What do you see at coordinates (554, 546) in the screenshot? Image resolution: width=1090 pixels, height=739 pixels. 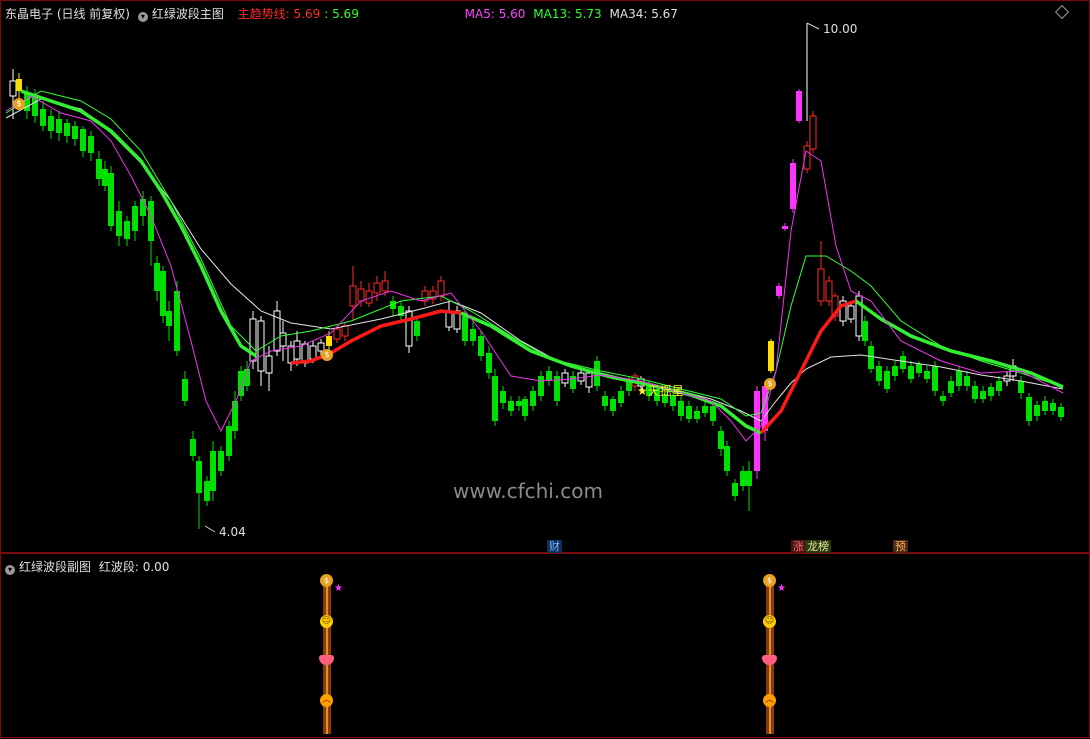 I see `event-tag-cai: 财` at bounding box center [554, 546].